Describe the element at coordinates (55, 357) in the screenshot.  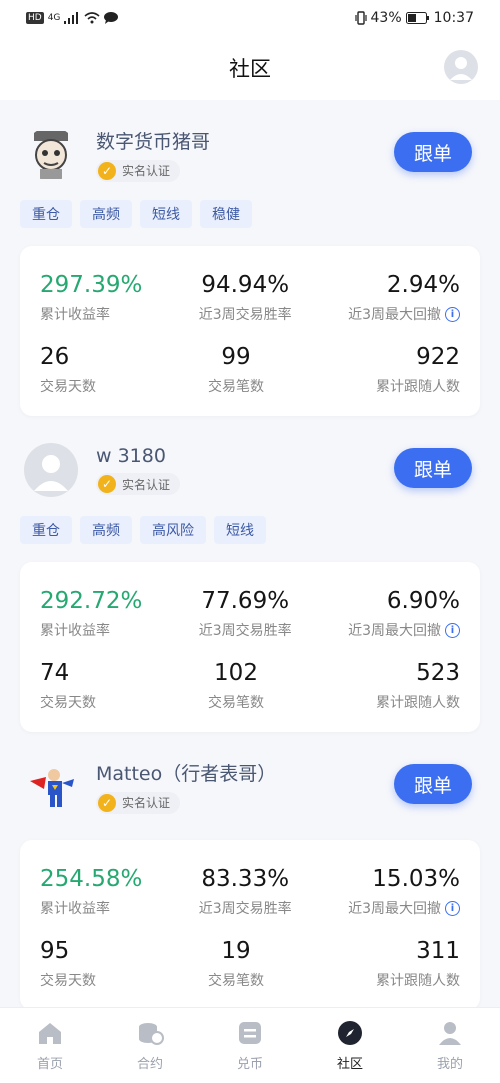
I see `stat-value: 26` at that location.